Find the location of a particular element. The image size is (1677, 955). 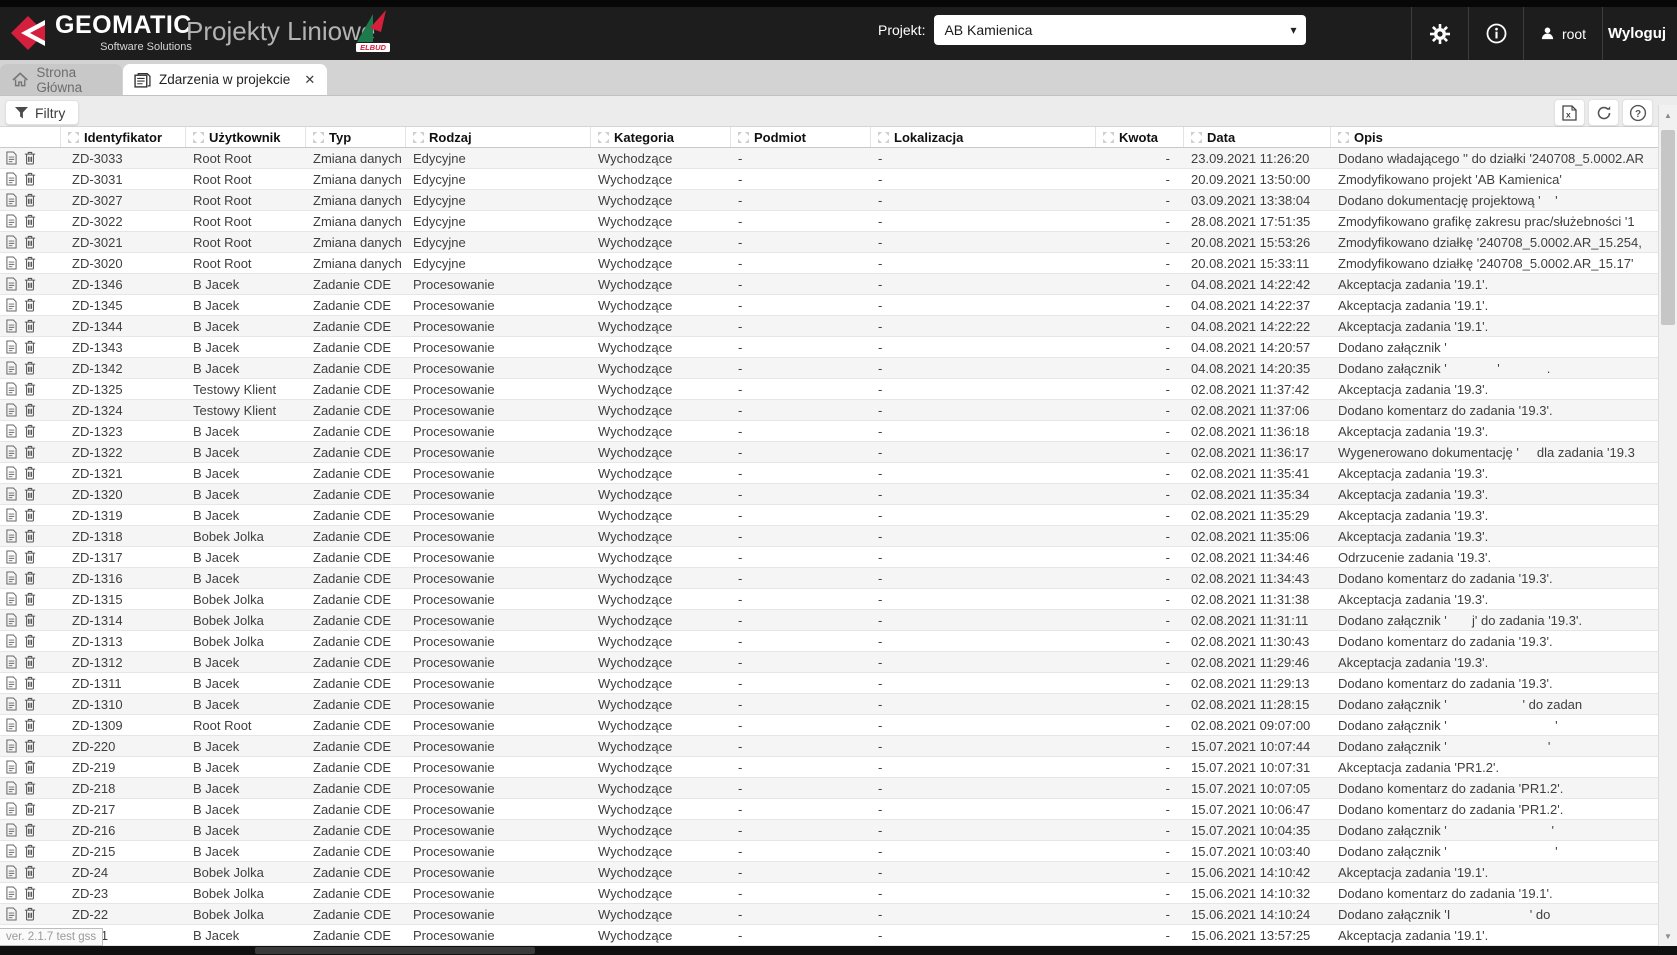

refresh-button is located at coordinates (1603, 112).